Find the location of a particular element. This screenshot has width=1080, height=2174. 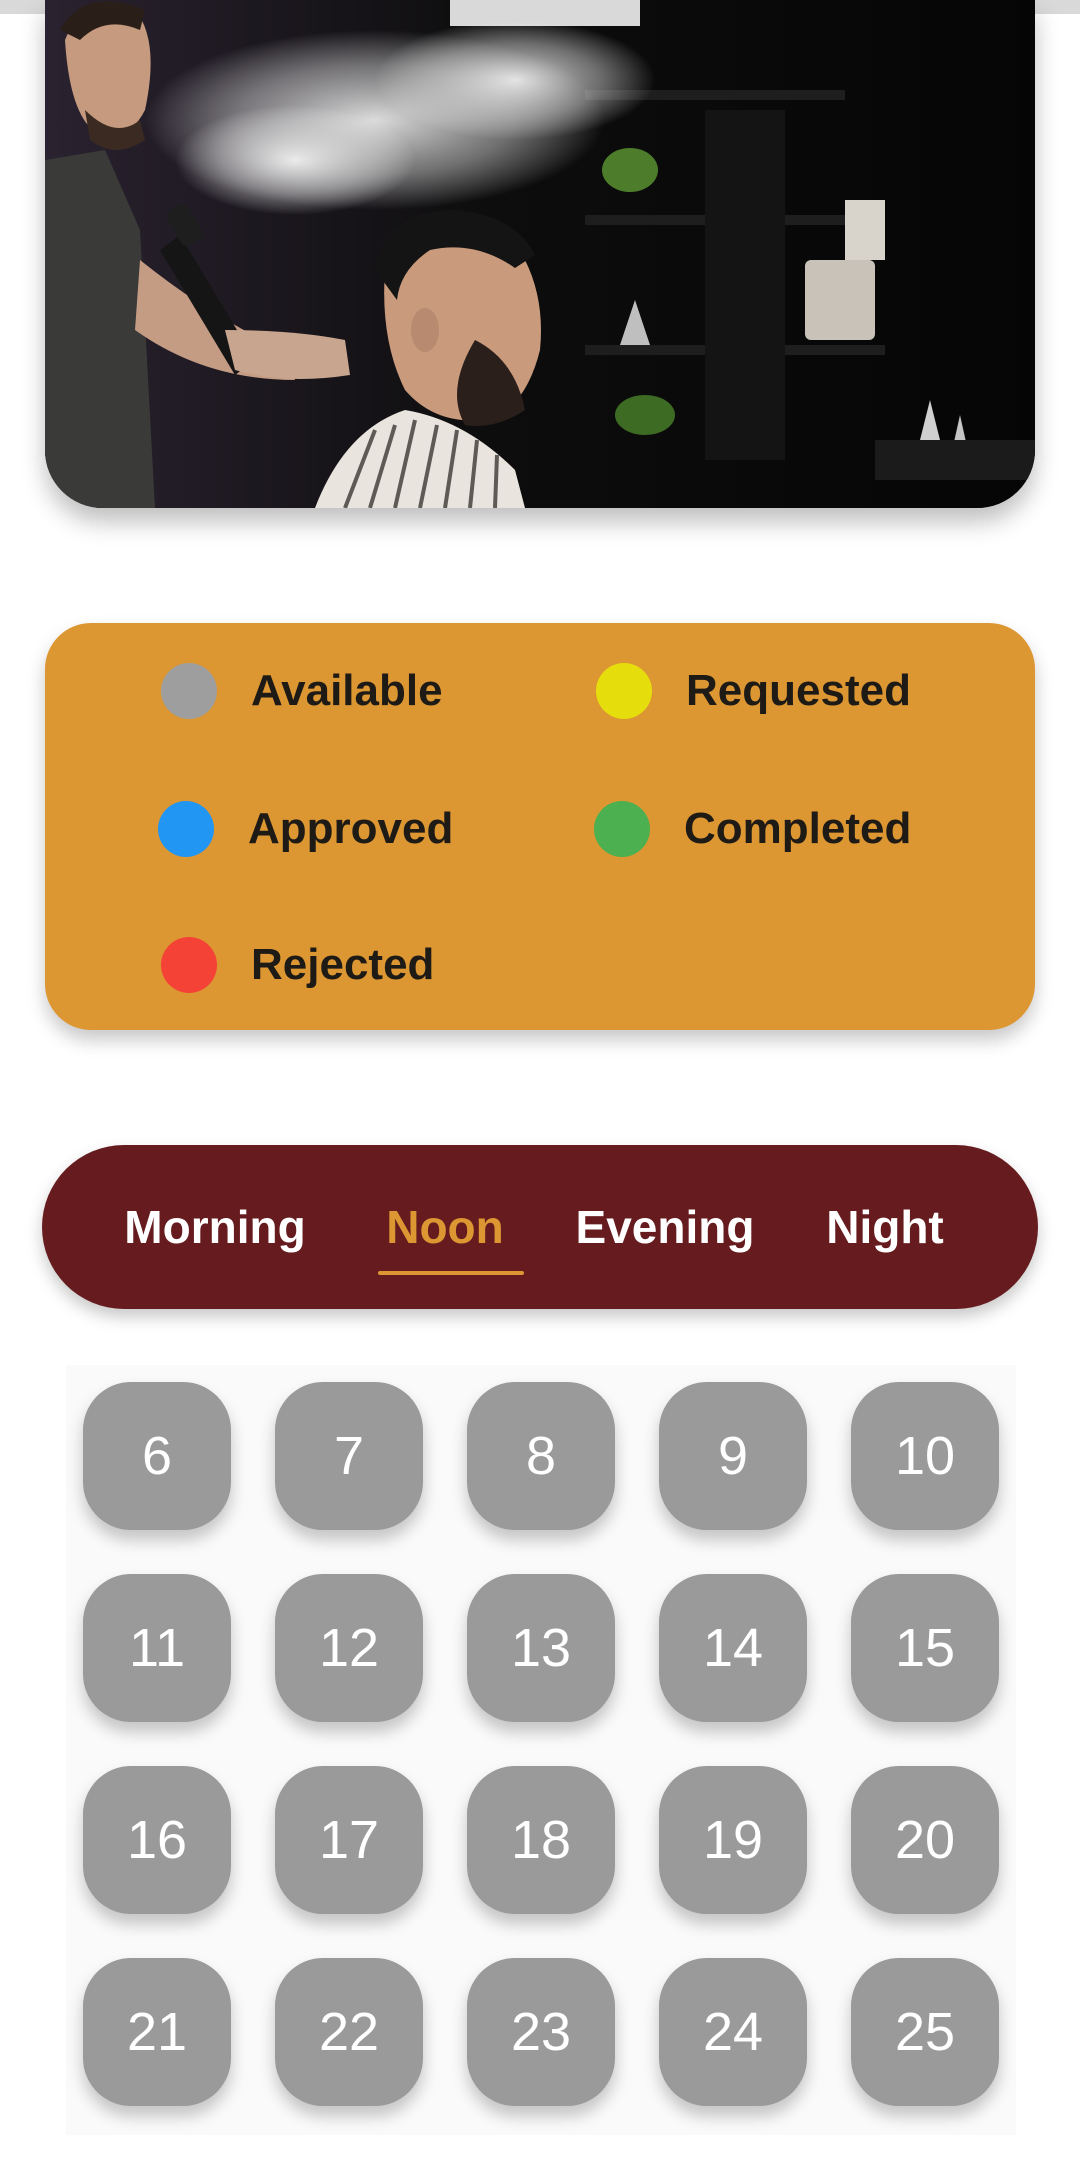

legend-dot-rejected is located at coordinates (189, 965).